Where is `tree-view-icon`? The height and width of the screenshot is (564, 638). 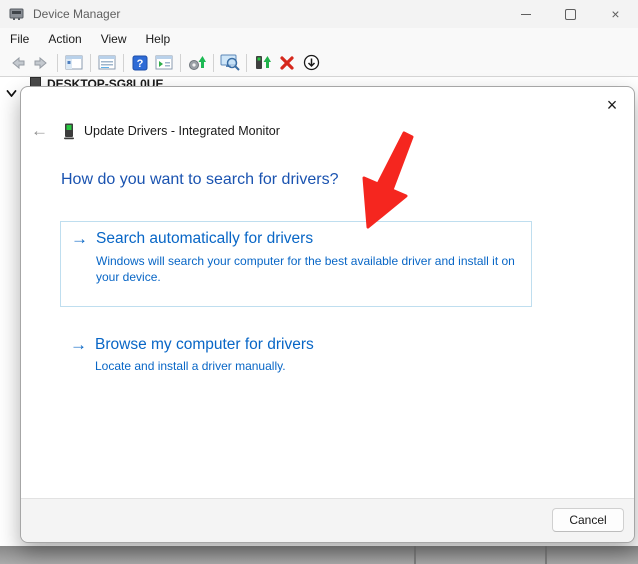
tree-view-icon is located at coordinates (74, 63).